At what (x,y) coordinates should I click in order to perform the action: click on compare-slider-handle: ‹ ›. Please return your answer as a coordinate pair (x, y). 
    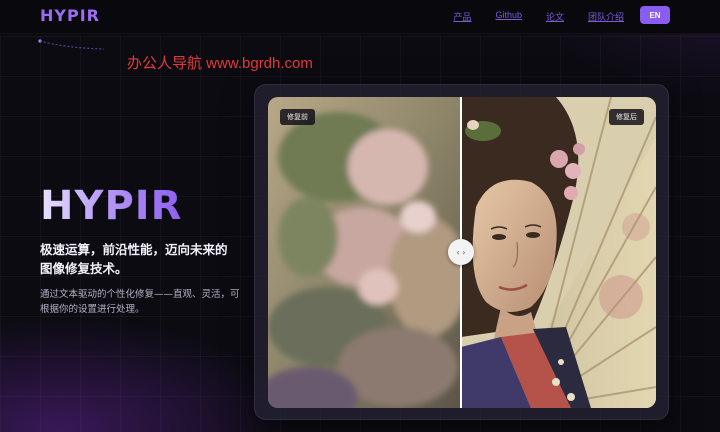
    Looking at the image, I should click on (461, 252).